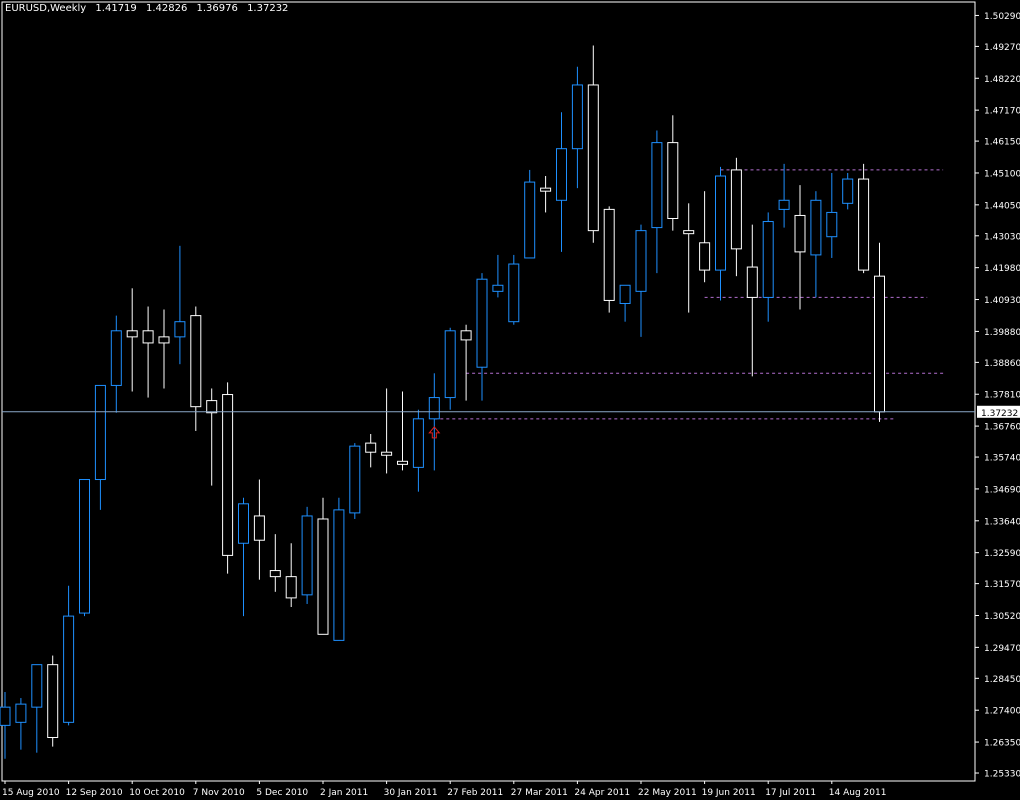 Image resolution: width=1020 pixels, height=800 pixels. Describe the element at coordinates (790, 793) in the screenshot. I see `time-tick-label: 17 Jul 2011` at that location.